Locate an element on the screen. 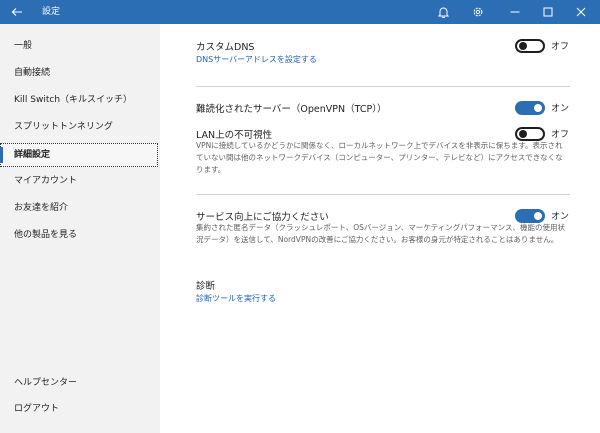  sidebar-item-label: お友達を紹介 is located at coordinates (41, 208).